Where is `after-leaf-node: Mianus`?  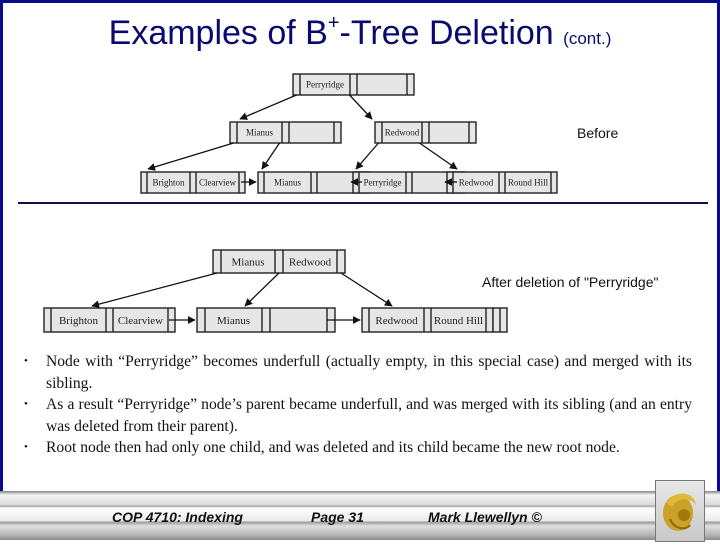 after-leaf-node: Mianus is located at coordinates (266, 320).